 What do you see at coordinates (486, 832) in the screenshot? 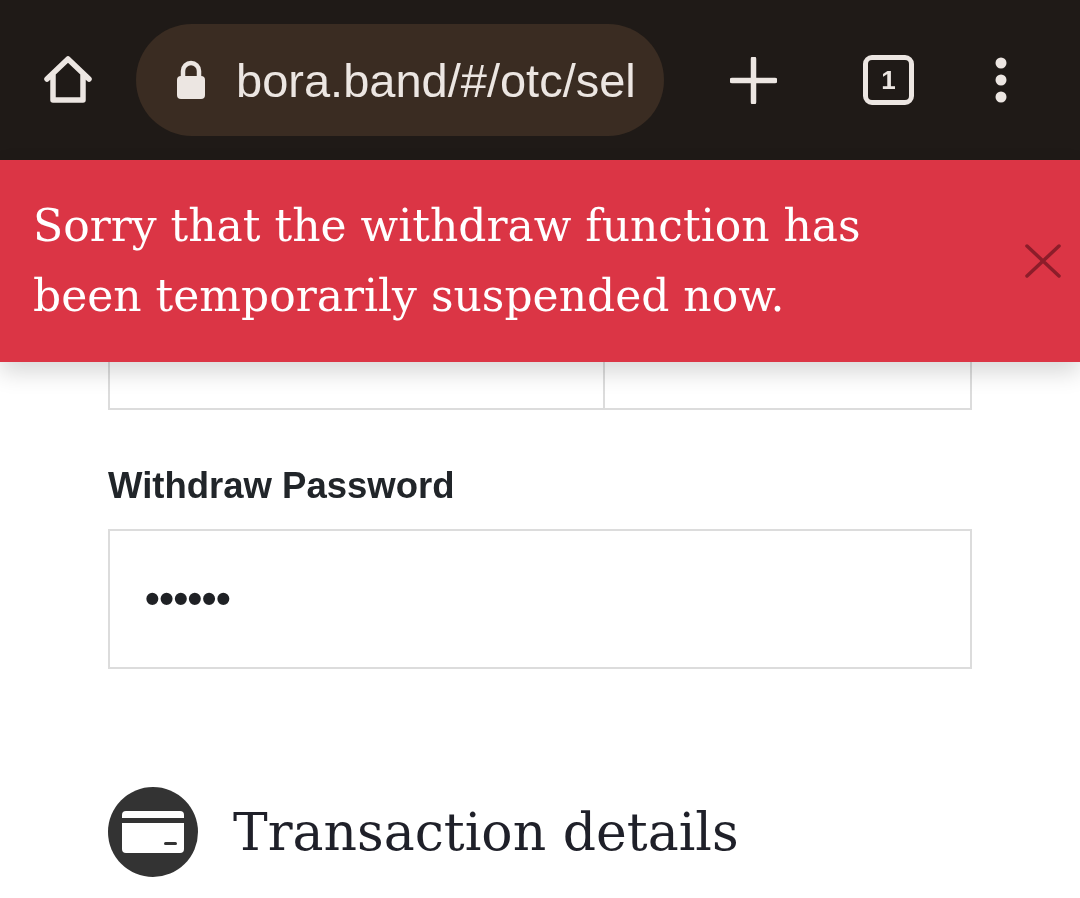
I see `section-title: Transaction details` at bounding box center [486, 832].